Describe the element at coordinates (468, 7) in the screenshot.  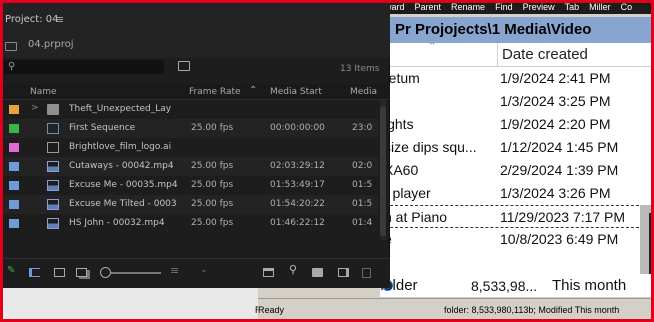
I see `menu-rename: Rename` at that location.